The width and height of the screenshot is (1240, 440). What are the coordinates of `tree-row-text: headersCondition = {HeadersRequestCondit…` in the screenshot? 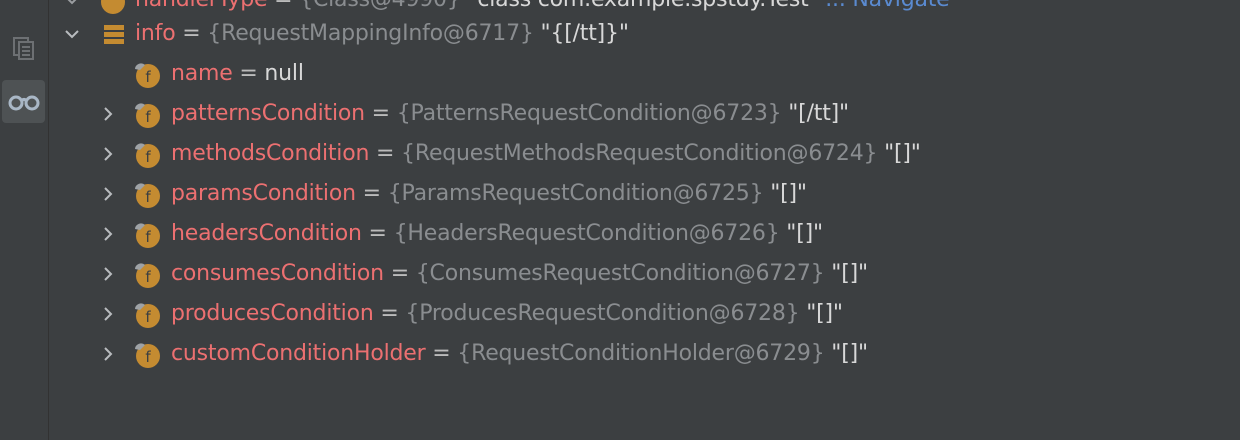 It's located at (497, 234).